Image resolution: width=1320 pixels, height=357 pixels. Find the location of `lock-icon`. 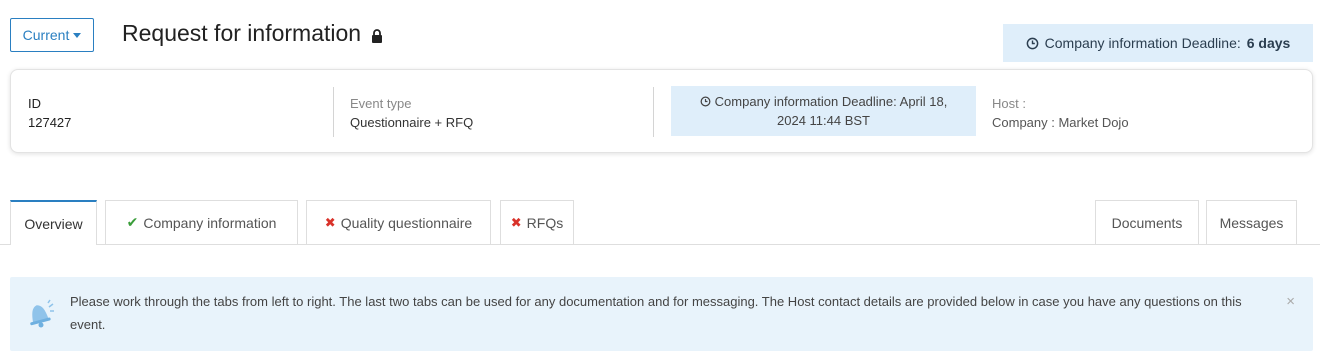

lock-icon is located at coordinates (377, 35).